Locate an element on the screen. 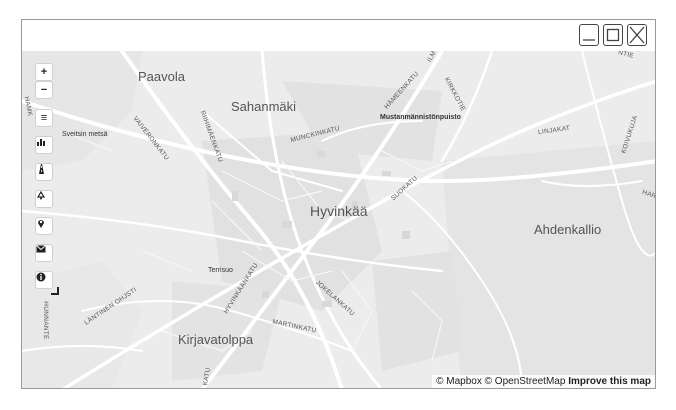 This screenshot has height=410, width=676. list-icon: ≡ is located at coordinates (44, 118).